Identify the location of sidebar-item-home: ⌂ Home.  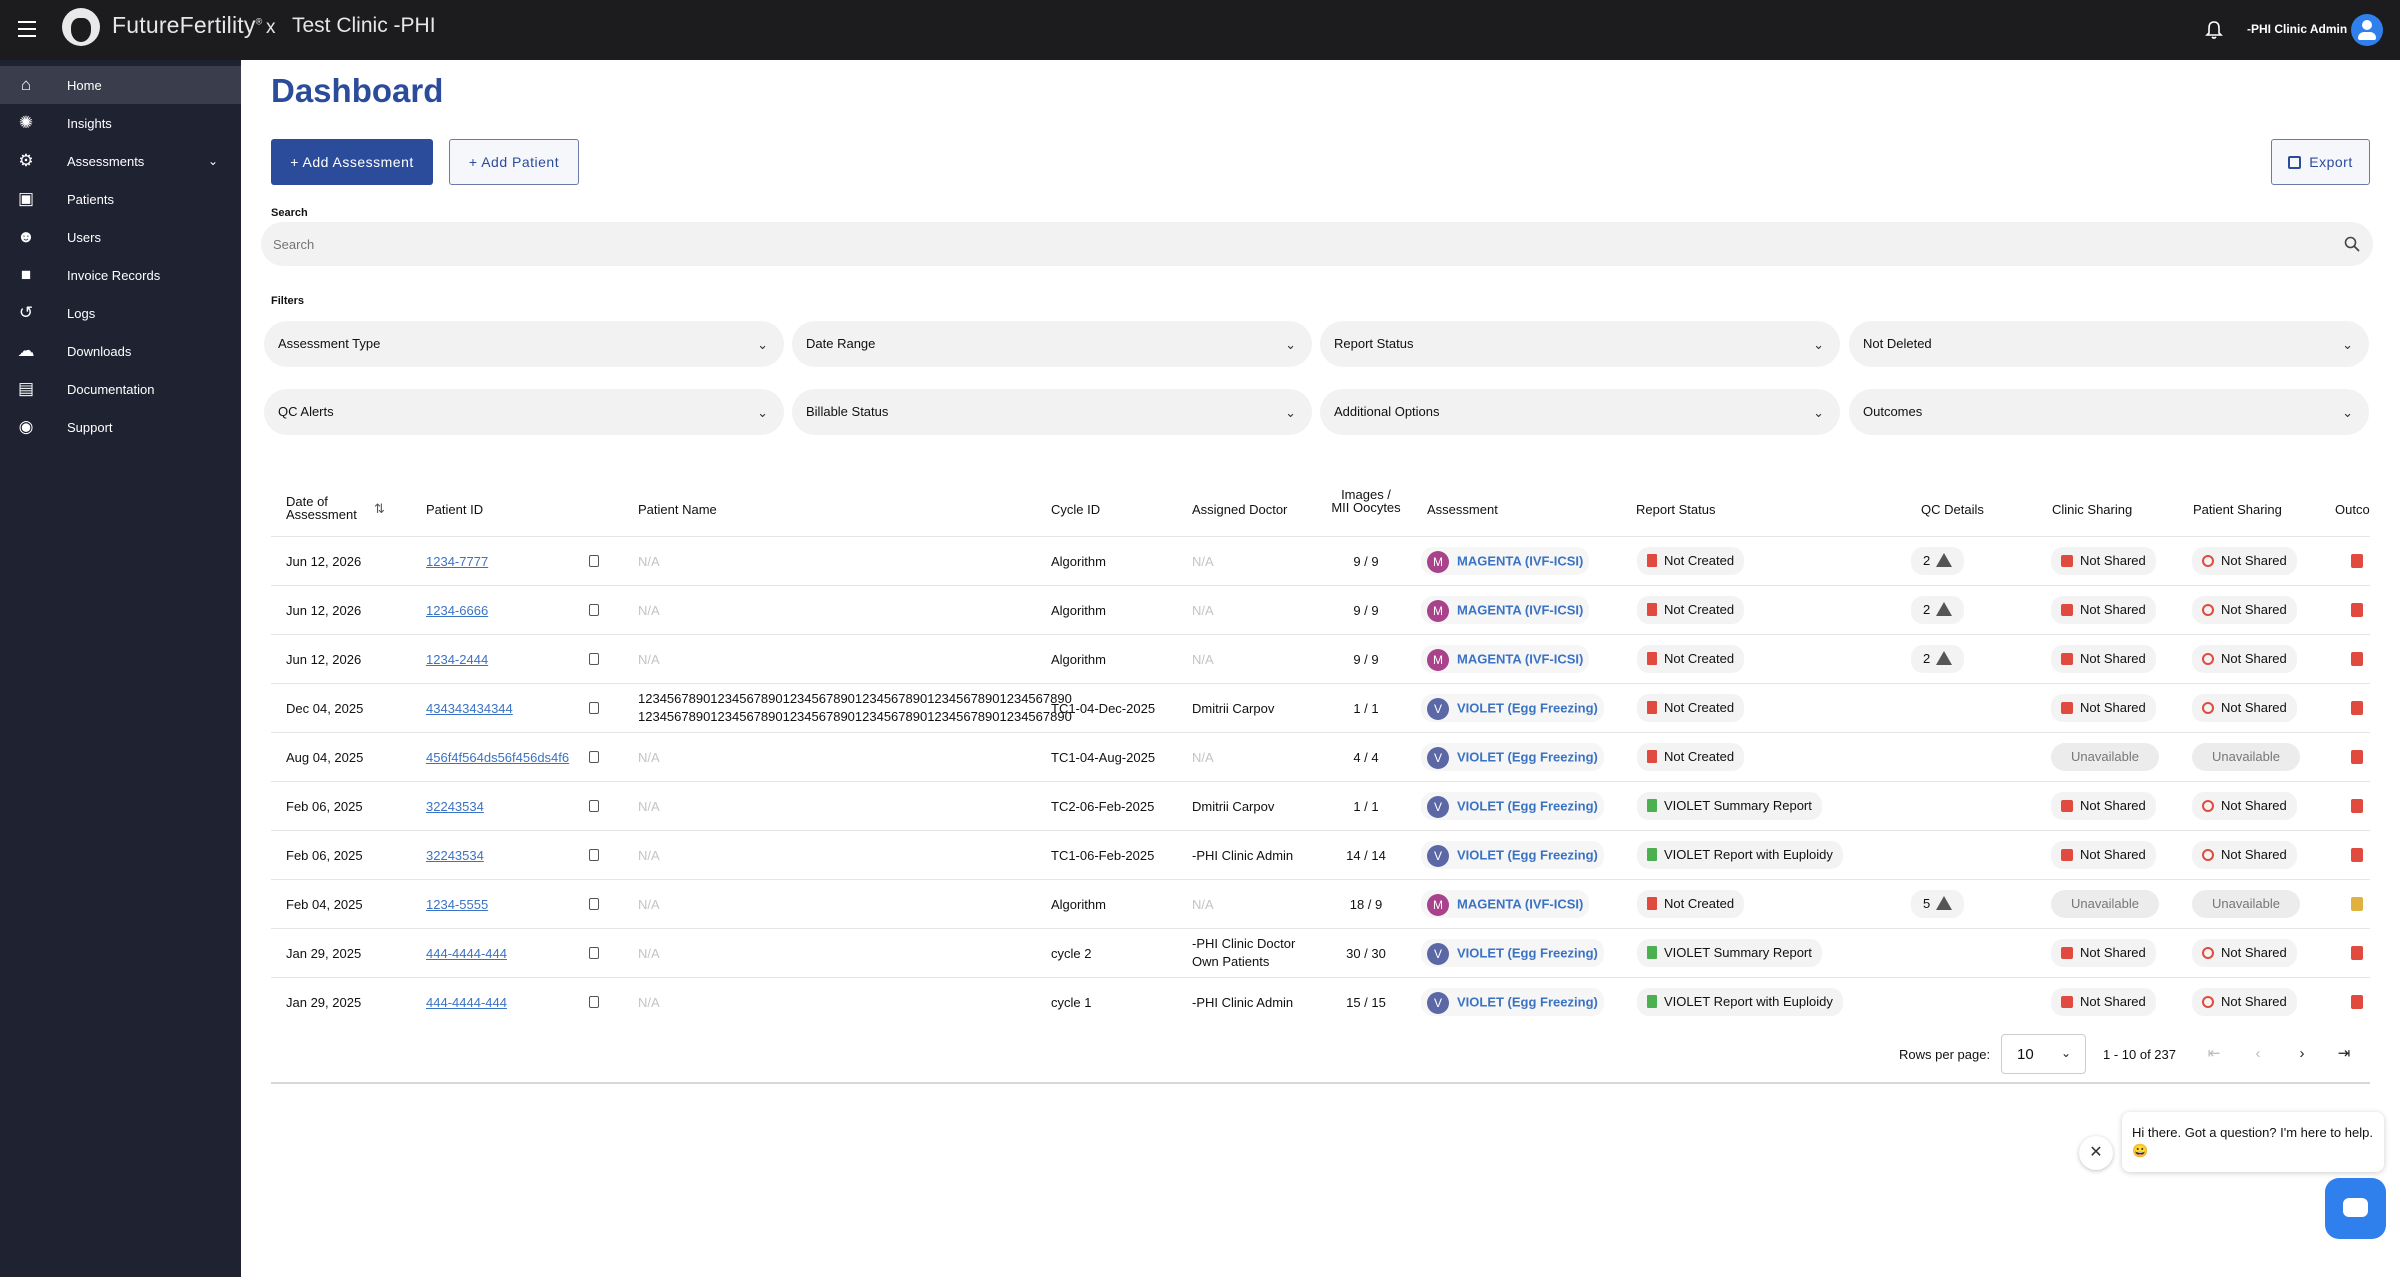
(120, 85).